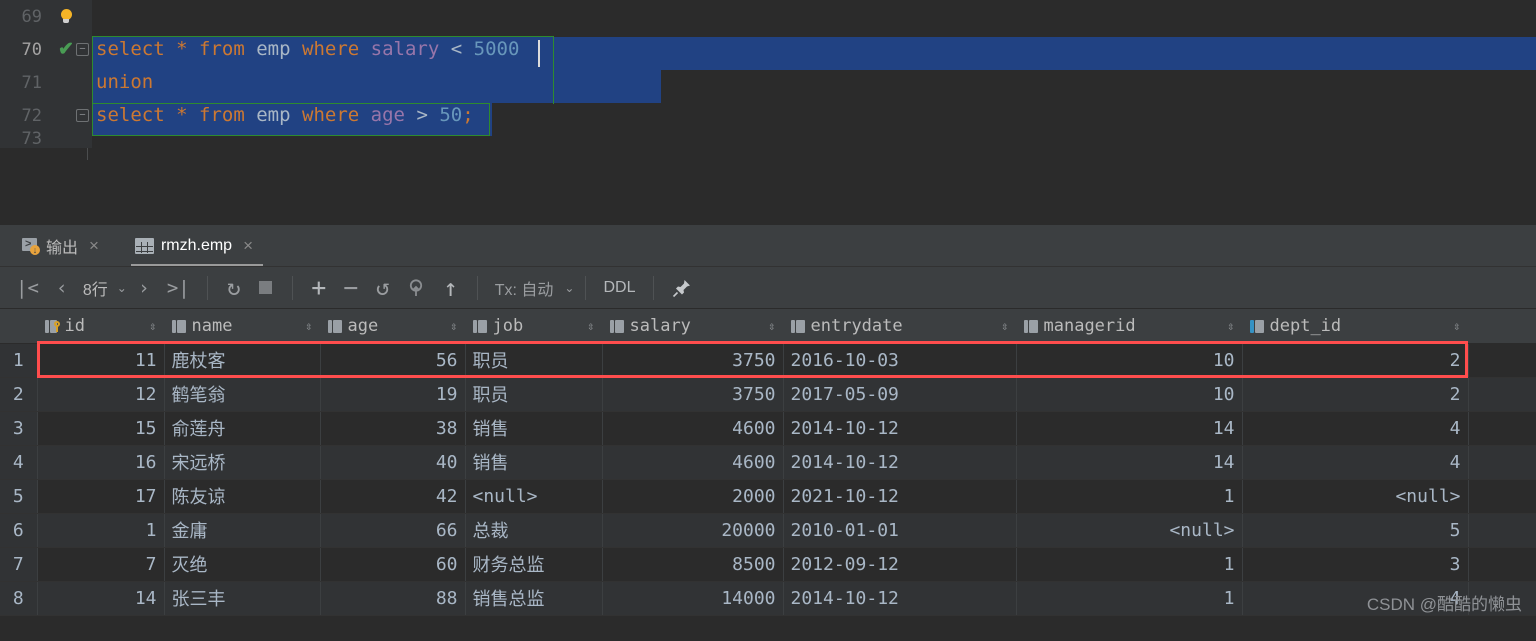 Image resolution: width=1536 pixels, height=641 pixels. I want to click on find-icon, so click(417, 288).